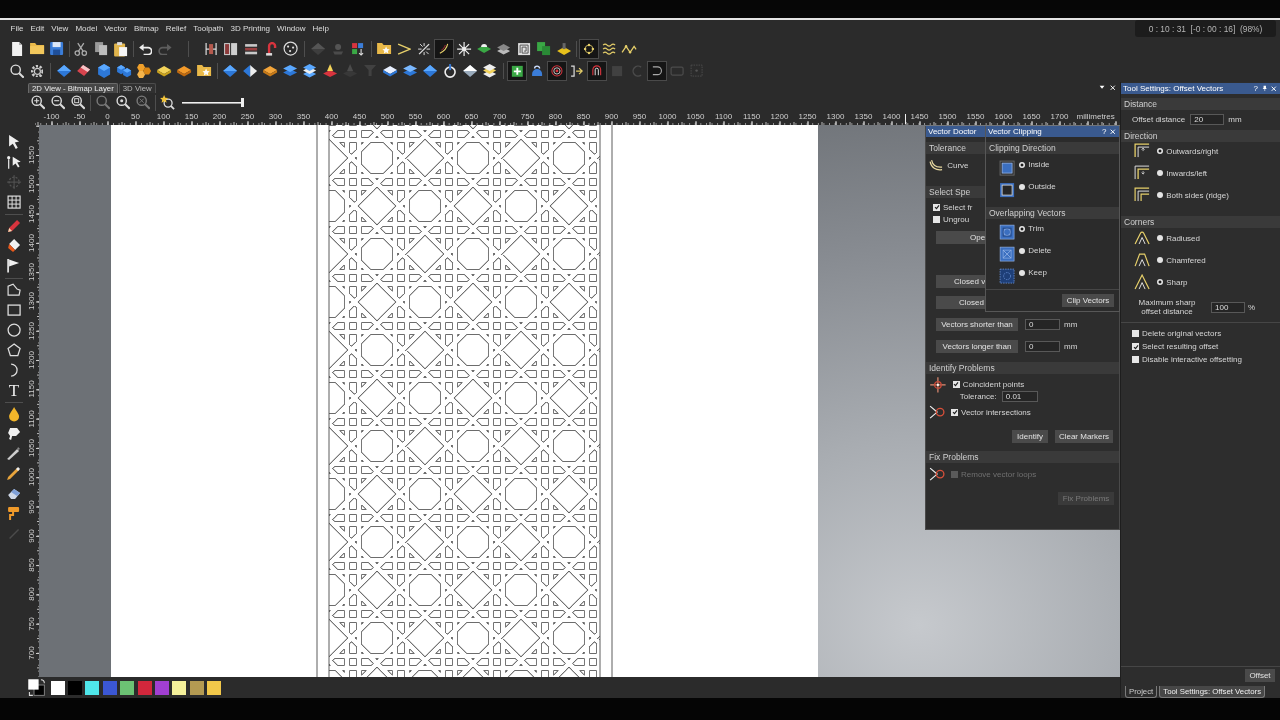 This screenshot has height=720, width=1280. Describe the element at coordinates (1260, 675) in the screenshot. I see `offset-button: Offset` at that location.